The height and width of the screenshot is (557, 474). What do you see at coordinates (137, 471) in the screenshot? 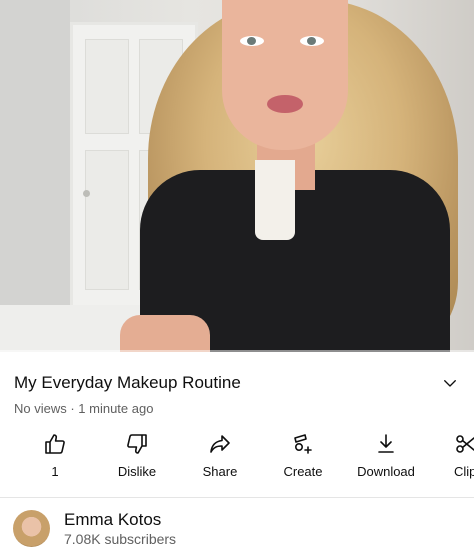
I see `dislike-label: Dislike` at bounding box center [137, 471].